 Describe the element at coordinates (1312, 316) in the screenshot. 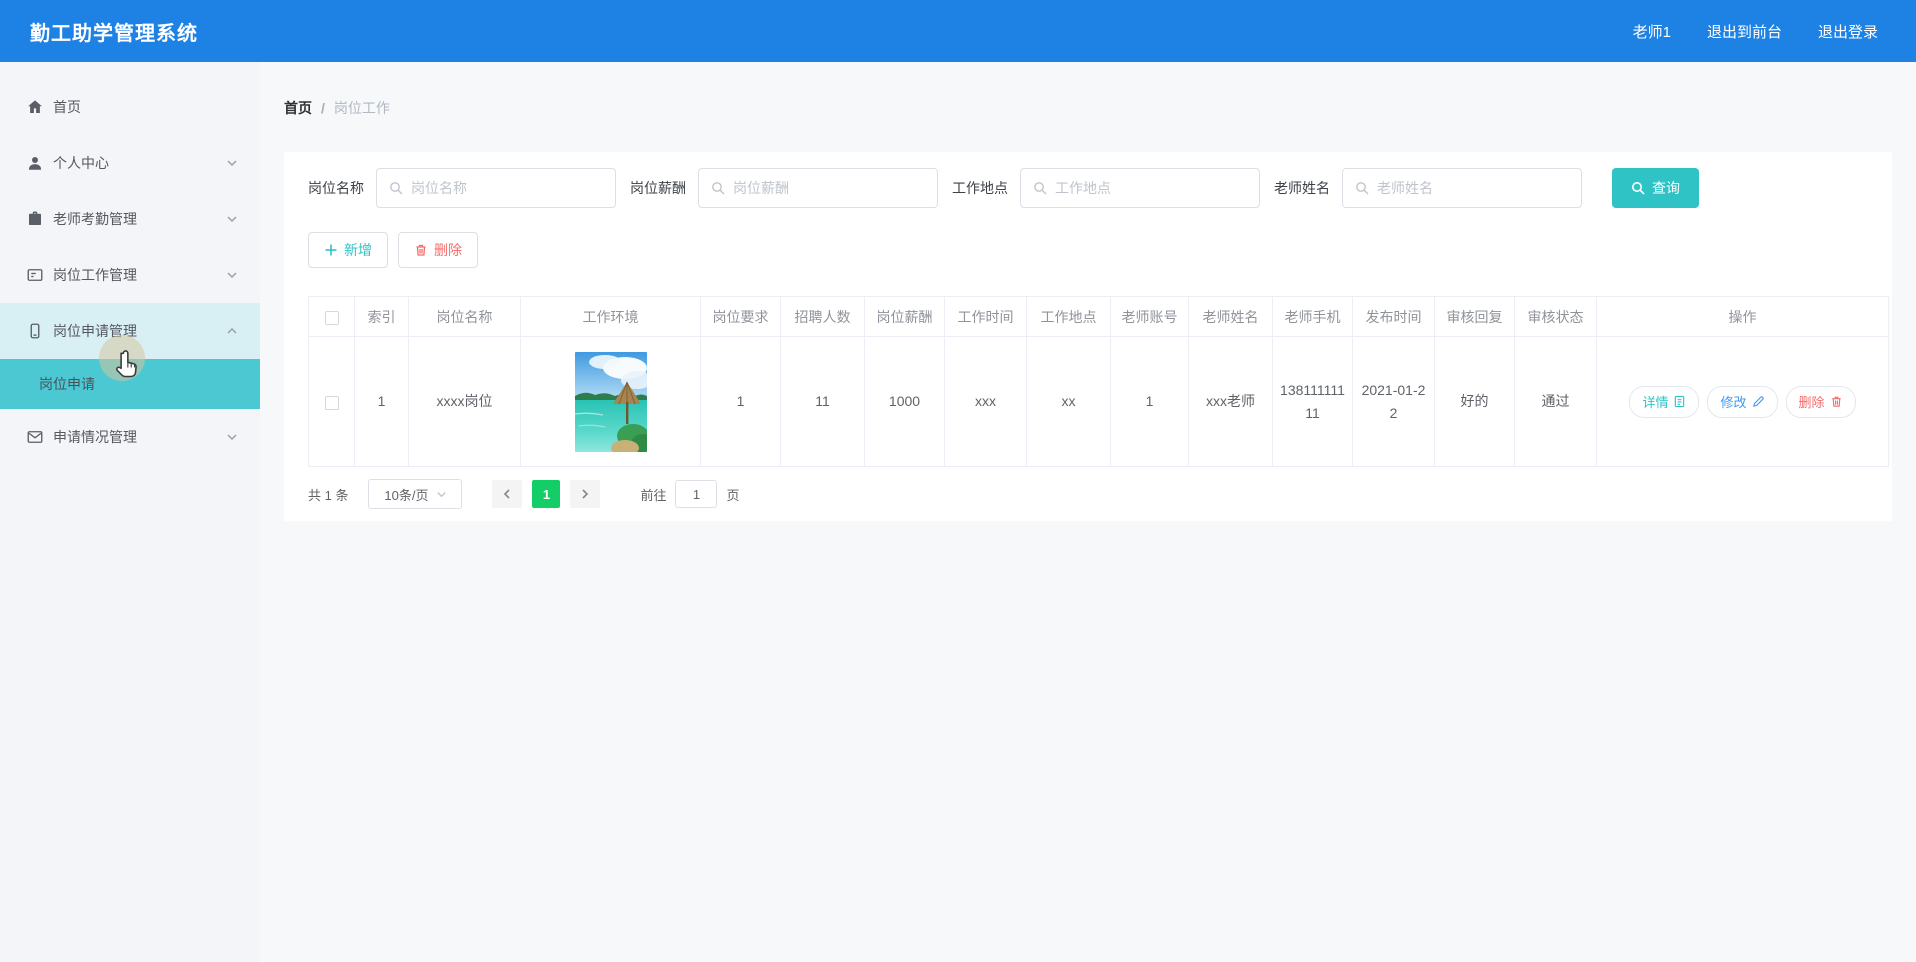

I see `col-header-teacher-phone: 老师手机` at that location.